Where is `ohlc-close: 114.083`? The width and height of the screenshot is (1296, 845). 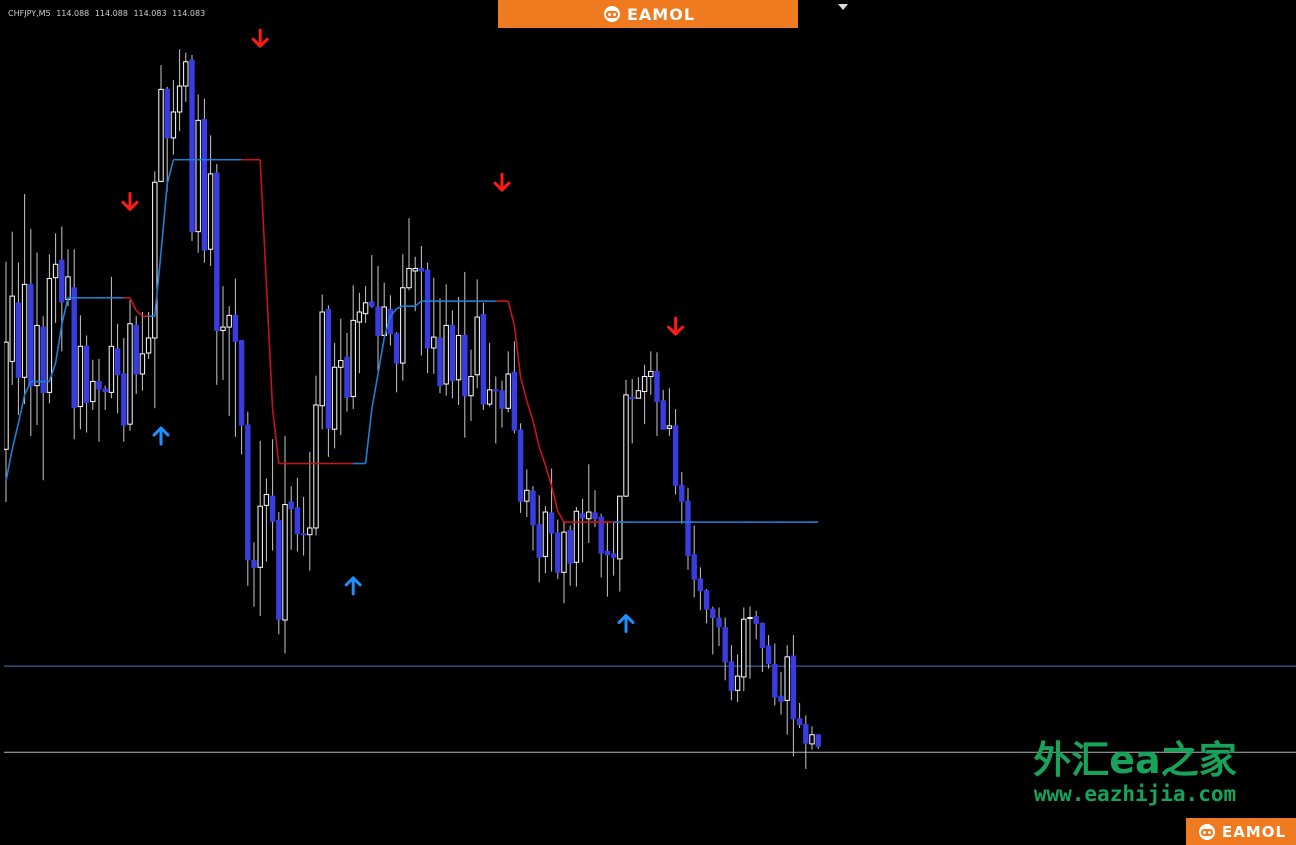 ohlc-close: 114.083 is located at coordinates (189, 13).